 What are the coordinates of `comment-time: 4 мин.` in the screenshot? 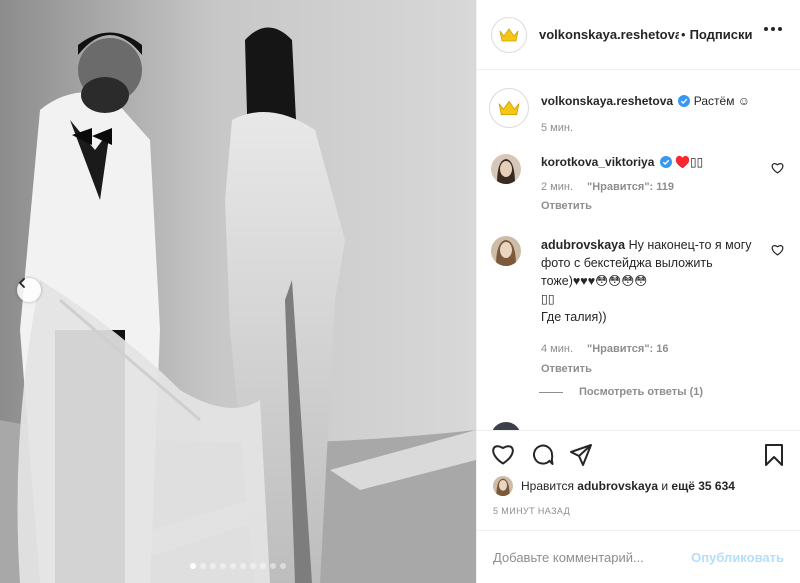 It's located at (557, 349).